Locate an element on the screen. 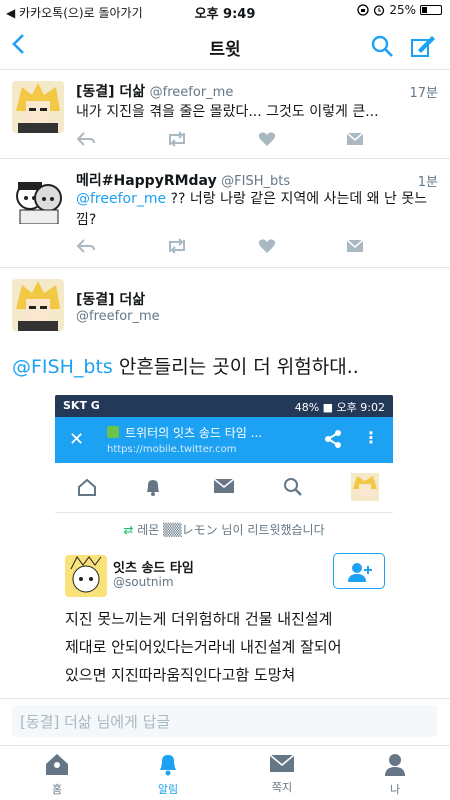 This screenshot has width=450, height=800. tab-home: 홈 is located at coordinates (57, 774).